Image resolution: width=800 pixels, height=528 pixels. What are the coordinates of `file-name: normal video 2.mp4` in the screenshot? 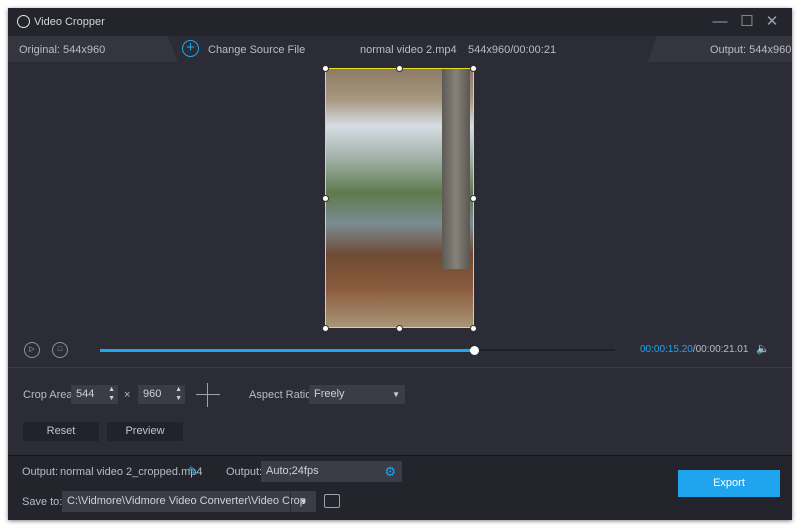 It's located at (408, 50).